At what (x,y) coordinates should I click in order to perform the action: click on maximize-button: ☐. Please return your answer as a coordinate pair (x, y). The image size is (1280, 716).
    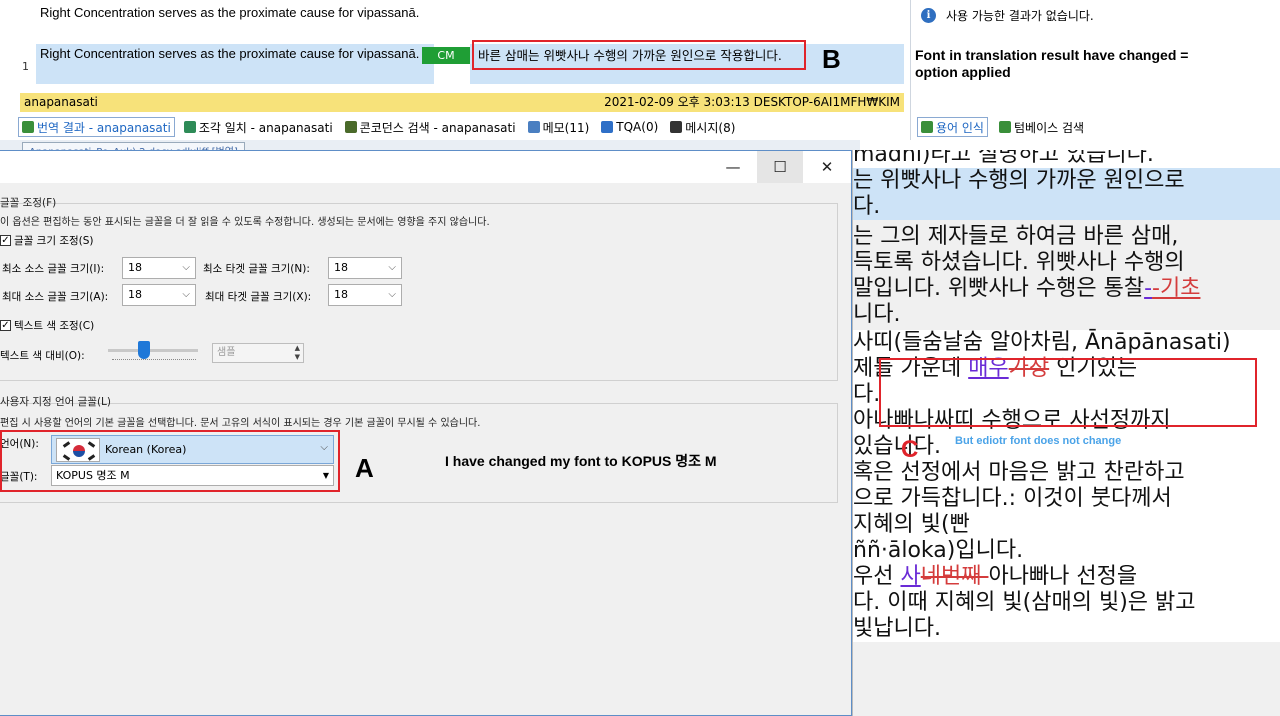
    Looking at the image, I should click on (780, 167).